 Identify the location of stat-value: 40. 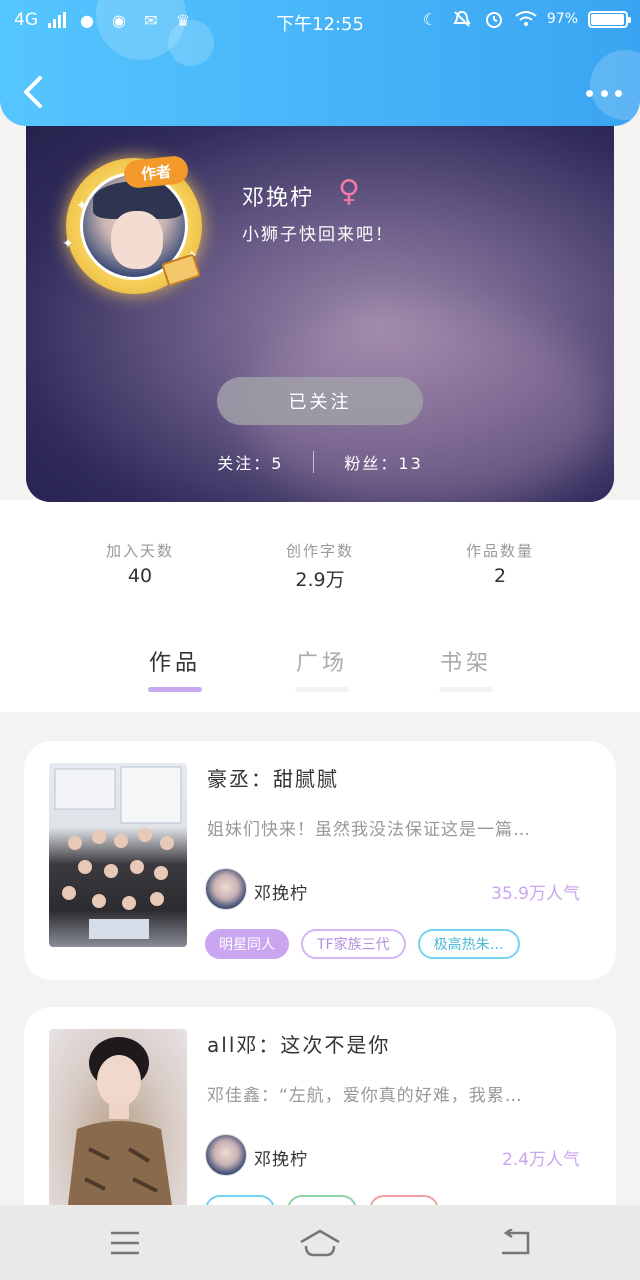
(140, 576).